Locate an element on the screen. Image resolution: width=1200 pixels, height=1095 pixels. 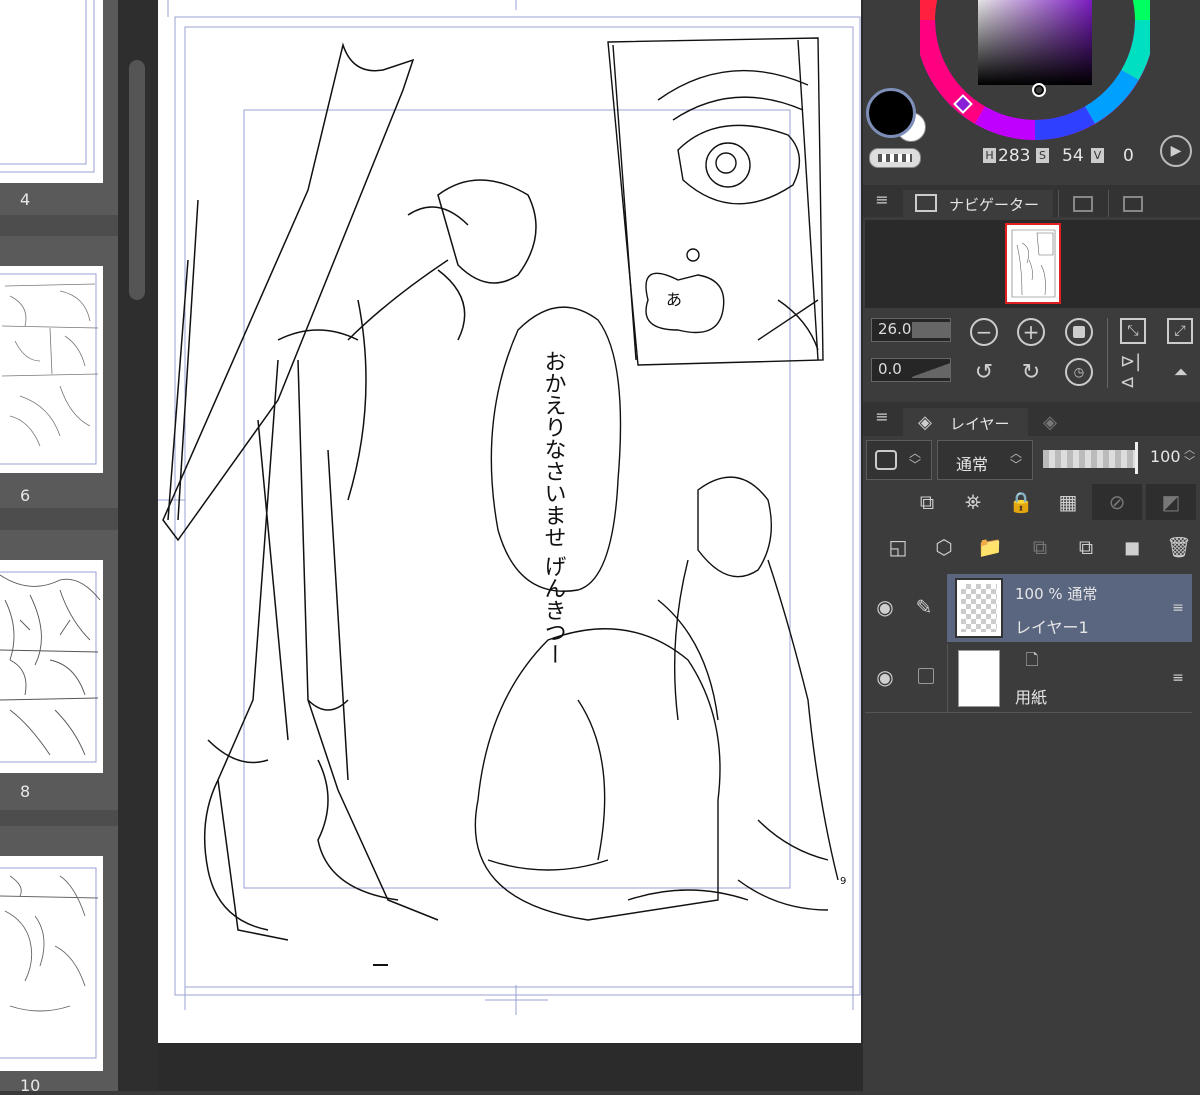
mask-enable-button: ⊘ is located at coordinates (1117, 502).